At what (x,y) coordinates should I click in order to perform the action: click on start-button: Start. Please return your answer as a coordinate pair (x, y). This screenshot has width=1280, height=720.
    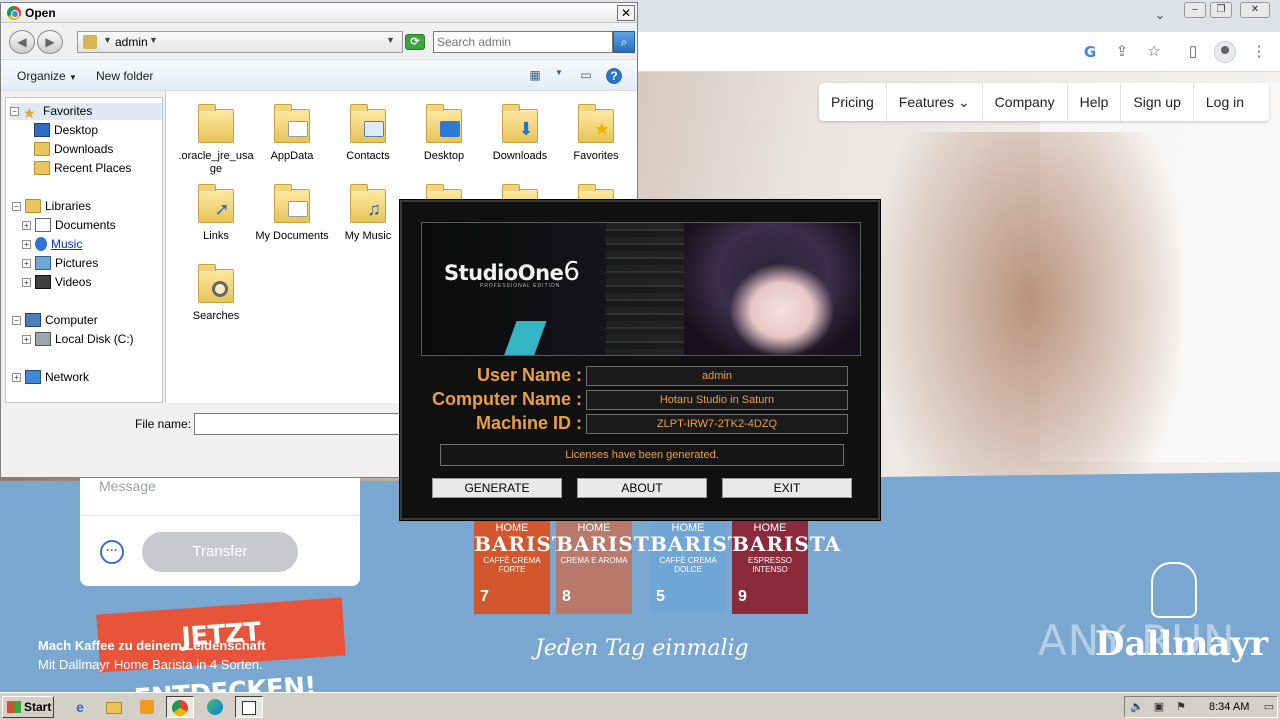
    Looking at the image, I should click on (28, 707).